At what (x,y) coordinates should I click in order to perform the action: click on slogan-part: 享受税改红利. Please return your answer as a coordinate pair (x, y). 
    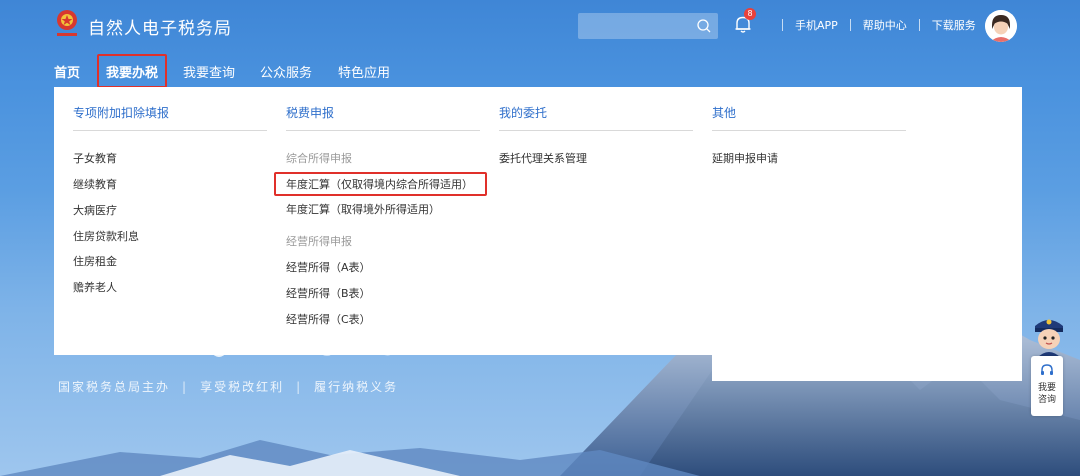
    Looking at the image, I should click on (242, 387).